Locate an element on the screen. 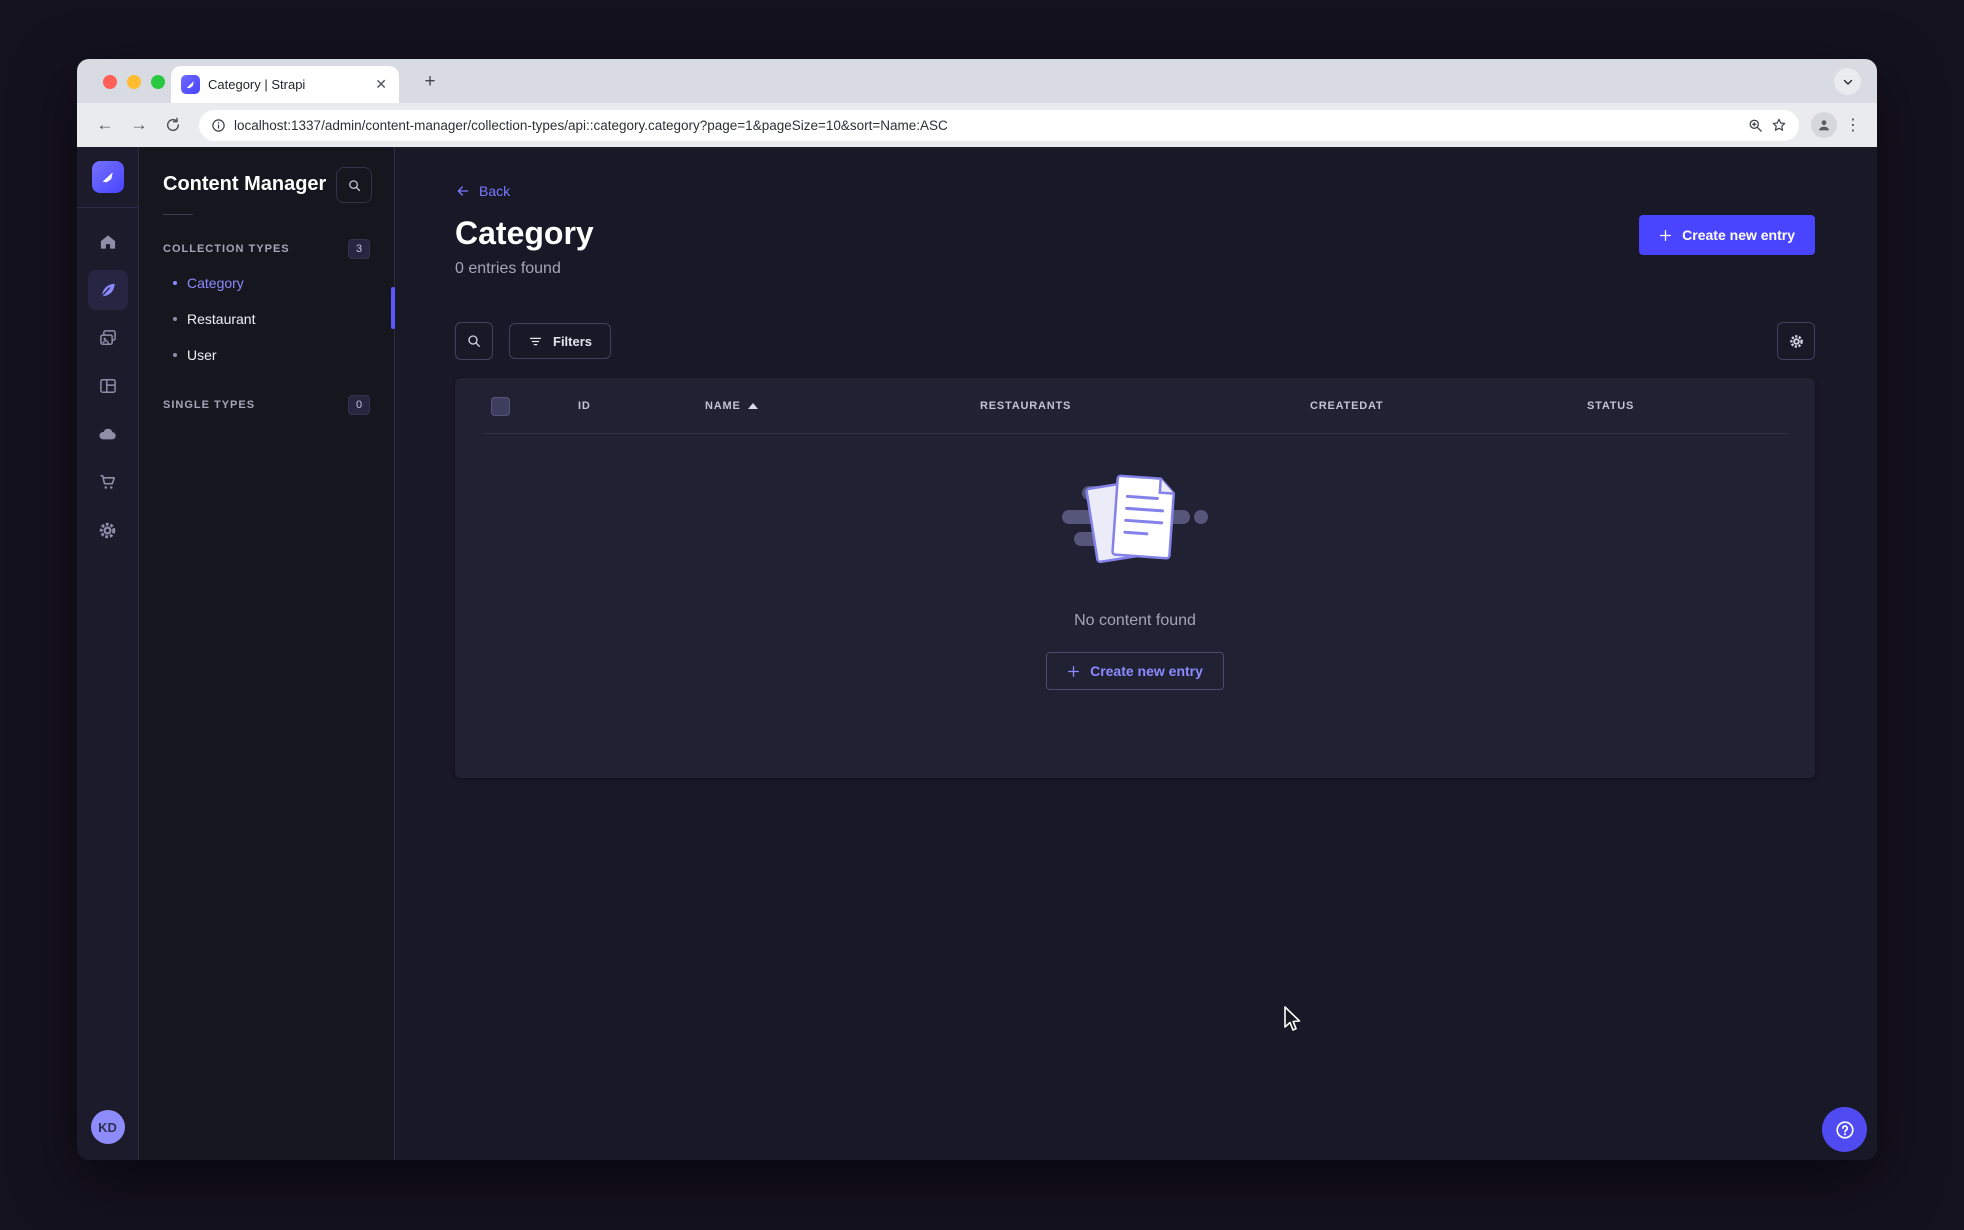 The width and height of the screenshot is (1964, 1230). new-tab-button: + is located at coordinates (430, 82).